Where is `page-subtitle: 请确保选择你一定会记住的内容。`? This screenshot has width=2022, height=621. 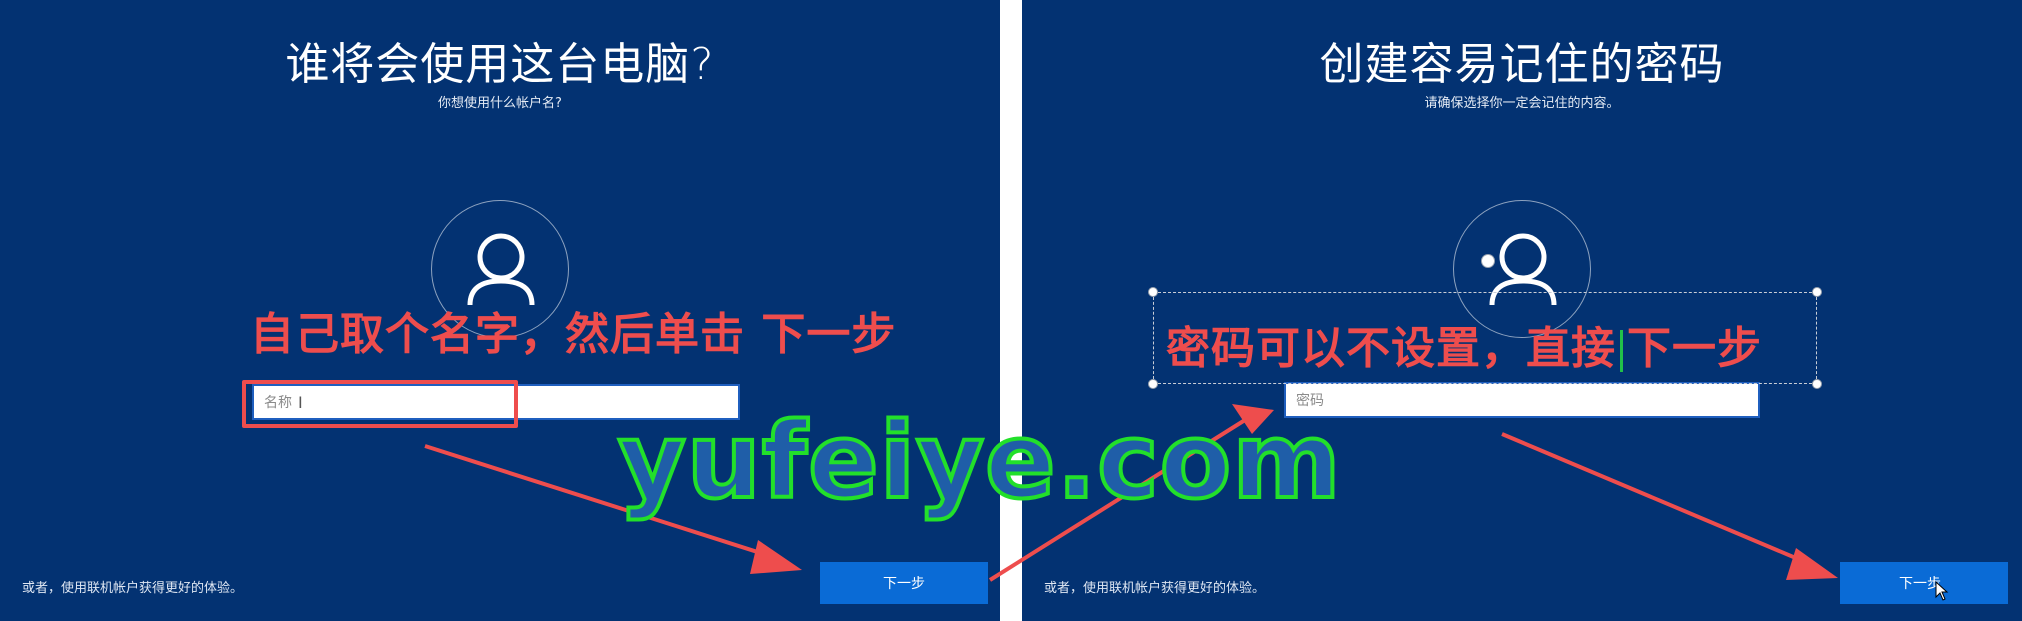 page-subtitle: 请确保选择你一定会记住的内容。 is located at coordinates (1522, 103).